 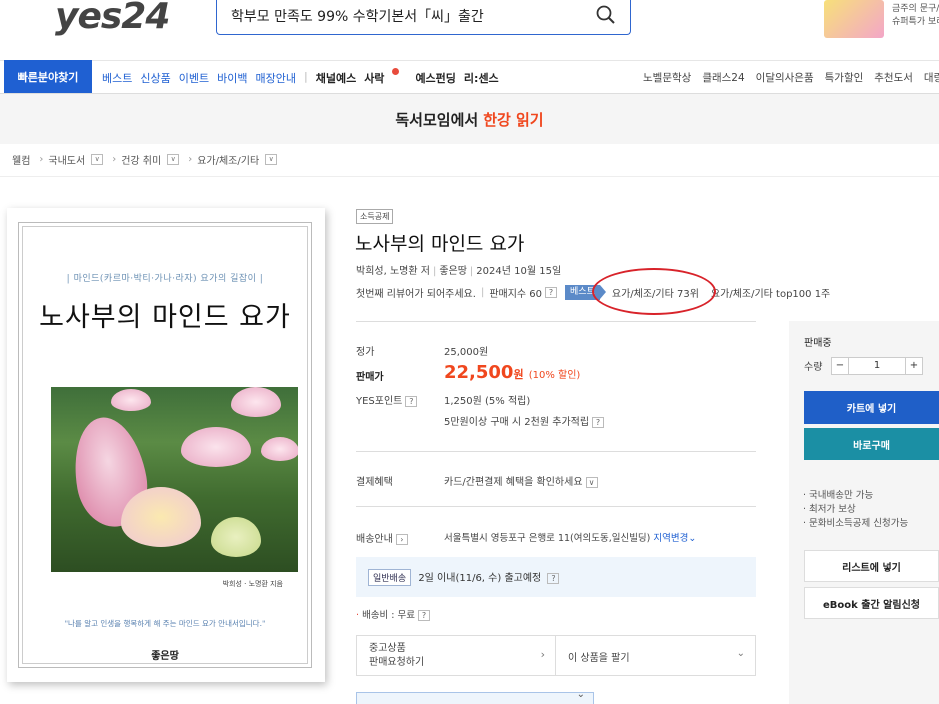 What do you see at coordinates (117, 78) in the screenshot?
I see `nav-best: 베스트` at bounding box center [117, 78].